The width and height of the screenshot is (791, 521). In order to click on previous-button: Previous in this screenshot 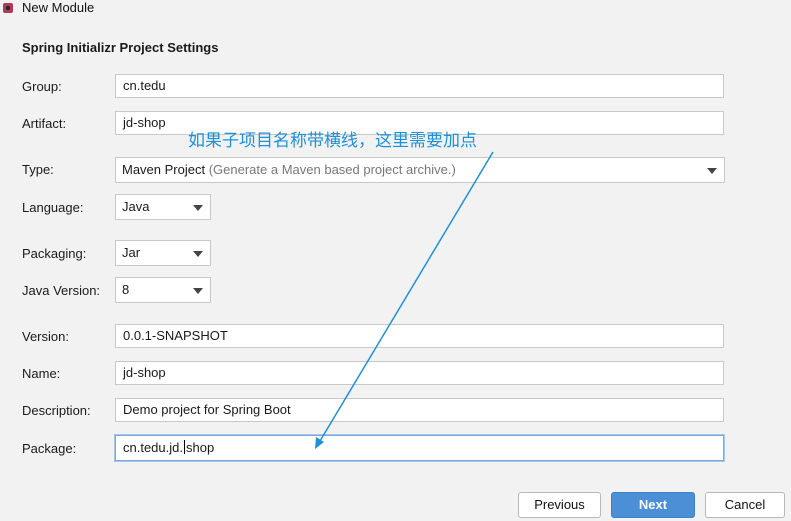, I will do `click(559, 505)`.